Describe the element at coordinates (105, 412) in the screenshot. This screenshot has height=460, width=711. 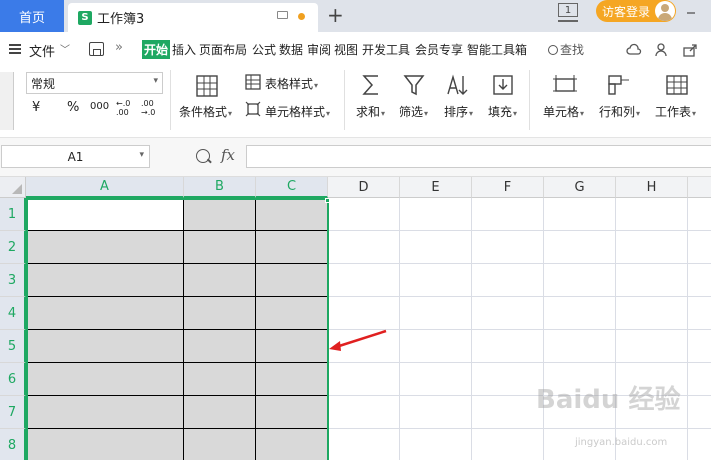
I see `cell-a7` at that location.